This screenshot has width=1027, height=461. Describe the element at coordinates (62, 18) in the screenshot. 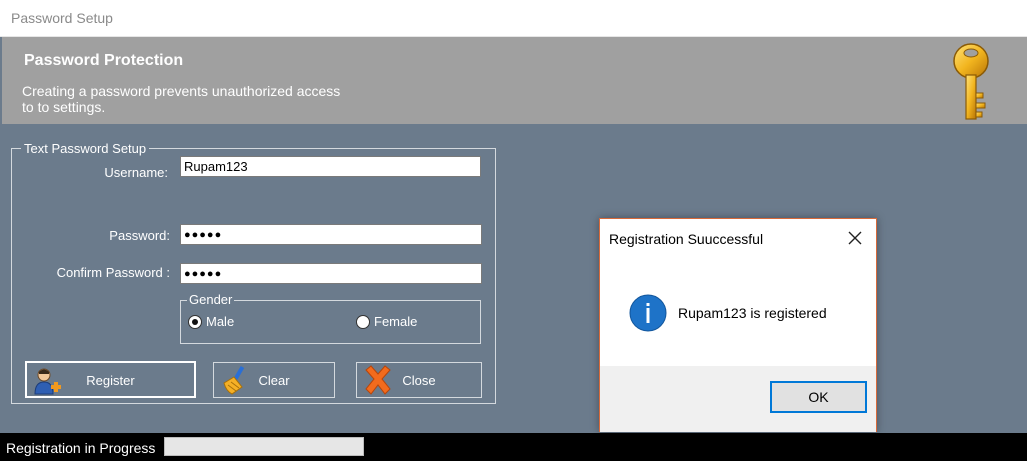

I see `window-title: Password Setup` at that location.